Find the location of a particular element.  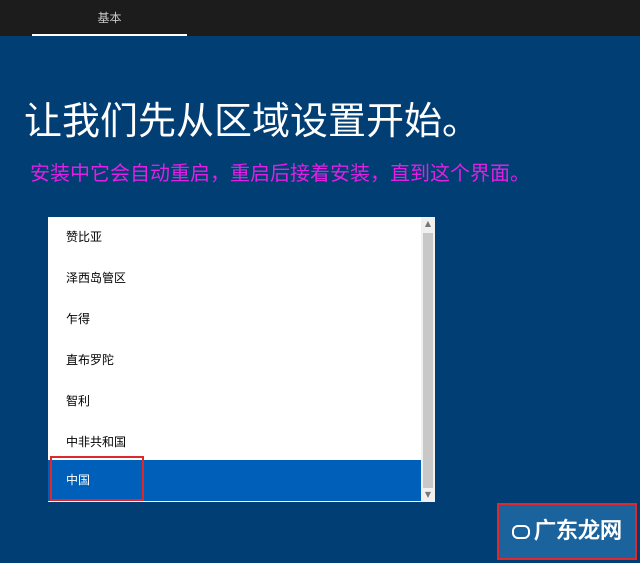

watermark-logo-icon is located at coordinates (520, 532).